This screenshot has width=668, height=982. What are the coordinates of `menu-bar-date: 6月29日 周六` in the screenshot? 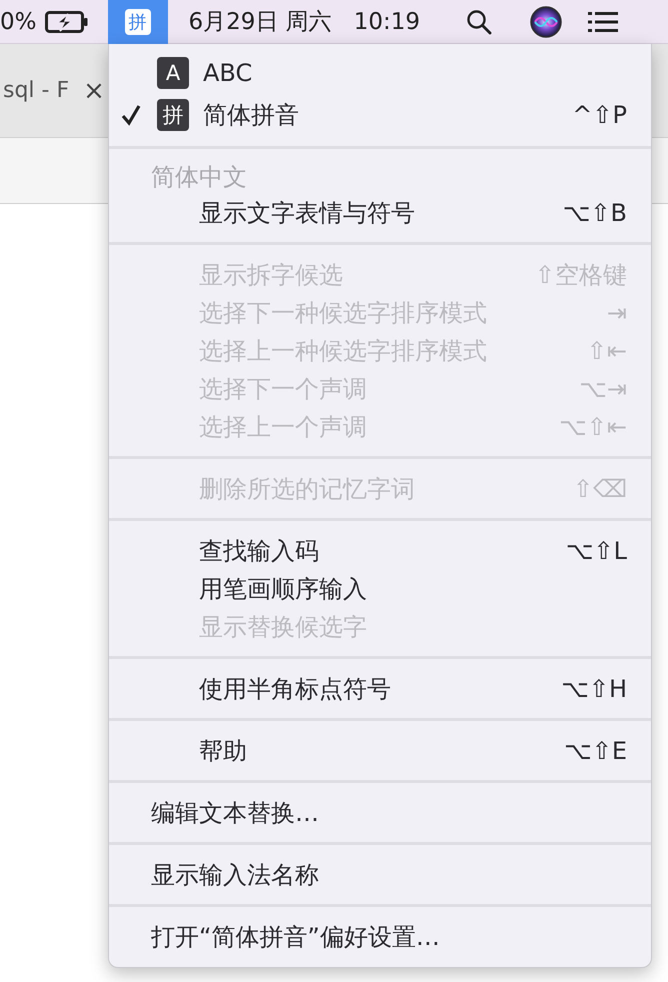 It's located at (260, 22).